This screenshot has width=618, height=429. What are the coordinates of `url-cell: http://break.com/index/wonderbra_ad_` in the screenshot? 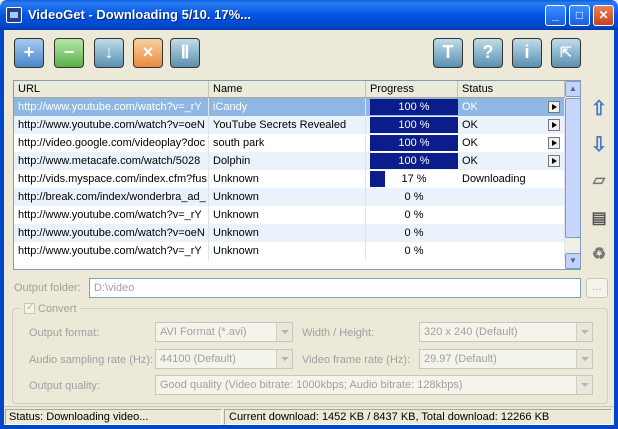 It's located at (111, 197).